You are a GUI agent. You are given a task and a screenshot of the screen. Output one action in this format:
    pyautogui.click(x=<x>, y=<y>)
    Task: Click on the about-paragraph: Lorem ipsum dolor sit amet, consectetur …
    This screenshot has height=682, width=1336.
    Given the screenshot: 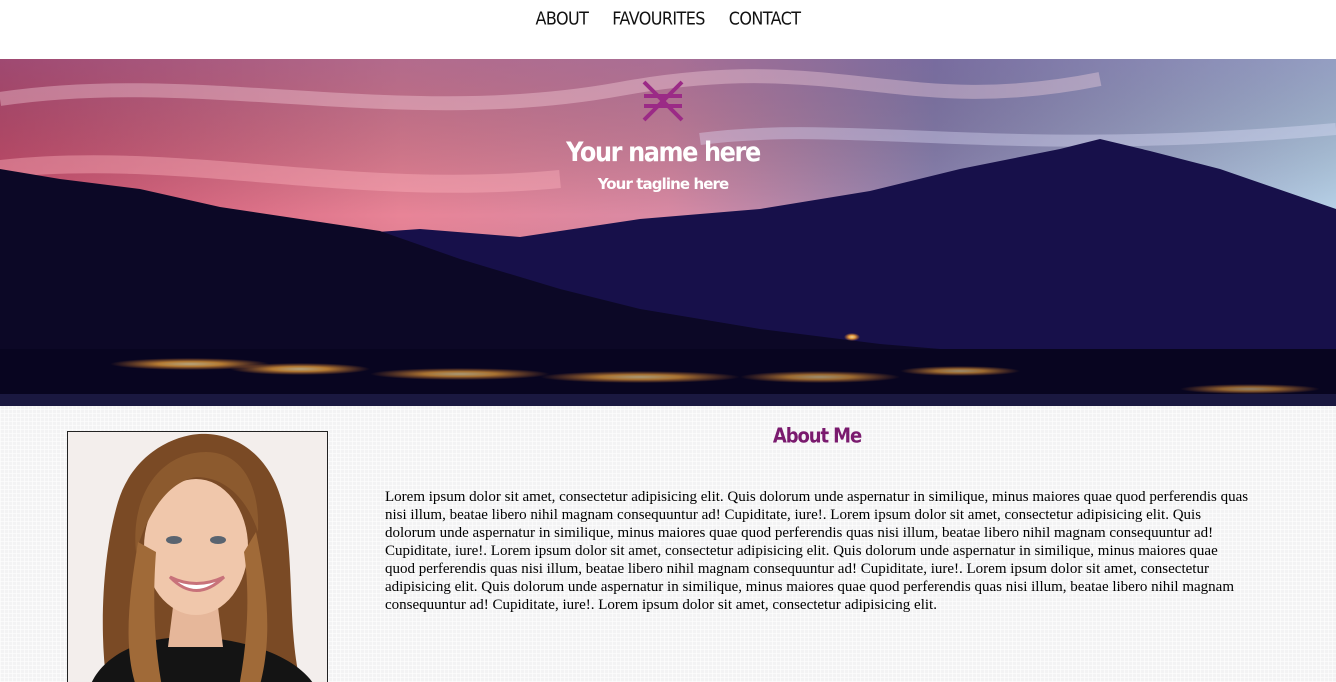 What is the action you would take?
    pyautogui.click(x=817, y=551)
    